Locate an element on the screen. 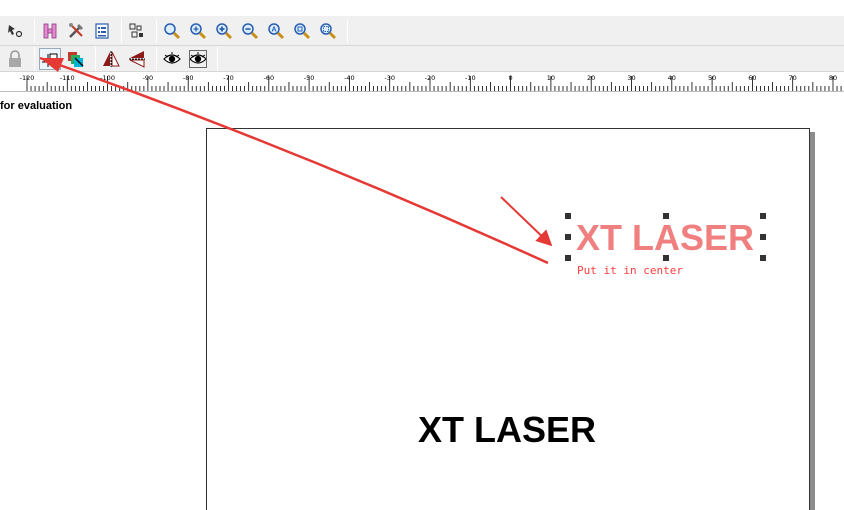 The image size is (844, 510). zoom-selection-icon is located at coordinates (328, 30).